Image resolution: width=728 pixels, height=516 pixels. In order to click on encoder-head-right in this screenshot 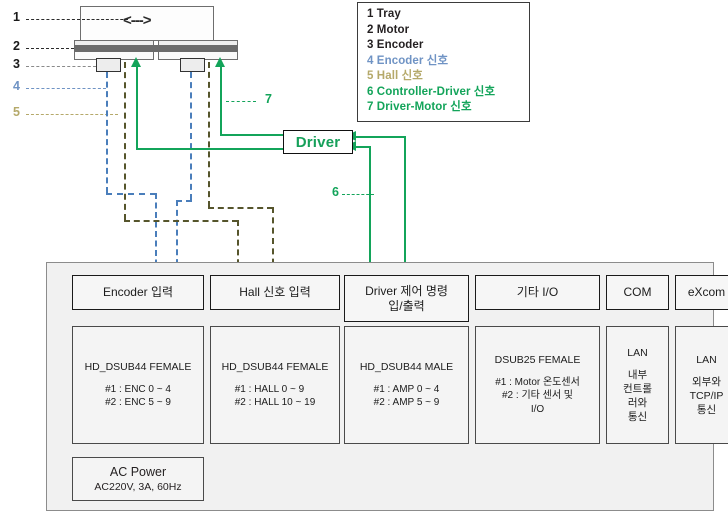, I will do `click(192, 65)`.